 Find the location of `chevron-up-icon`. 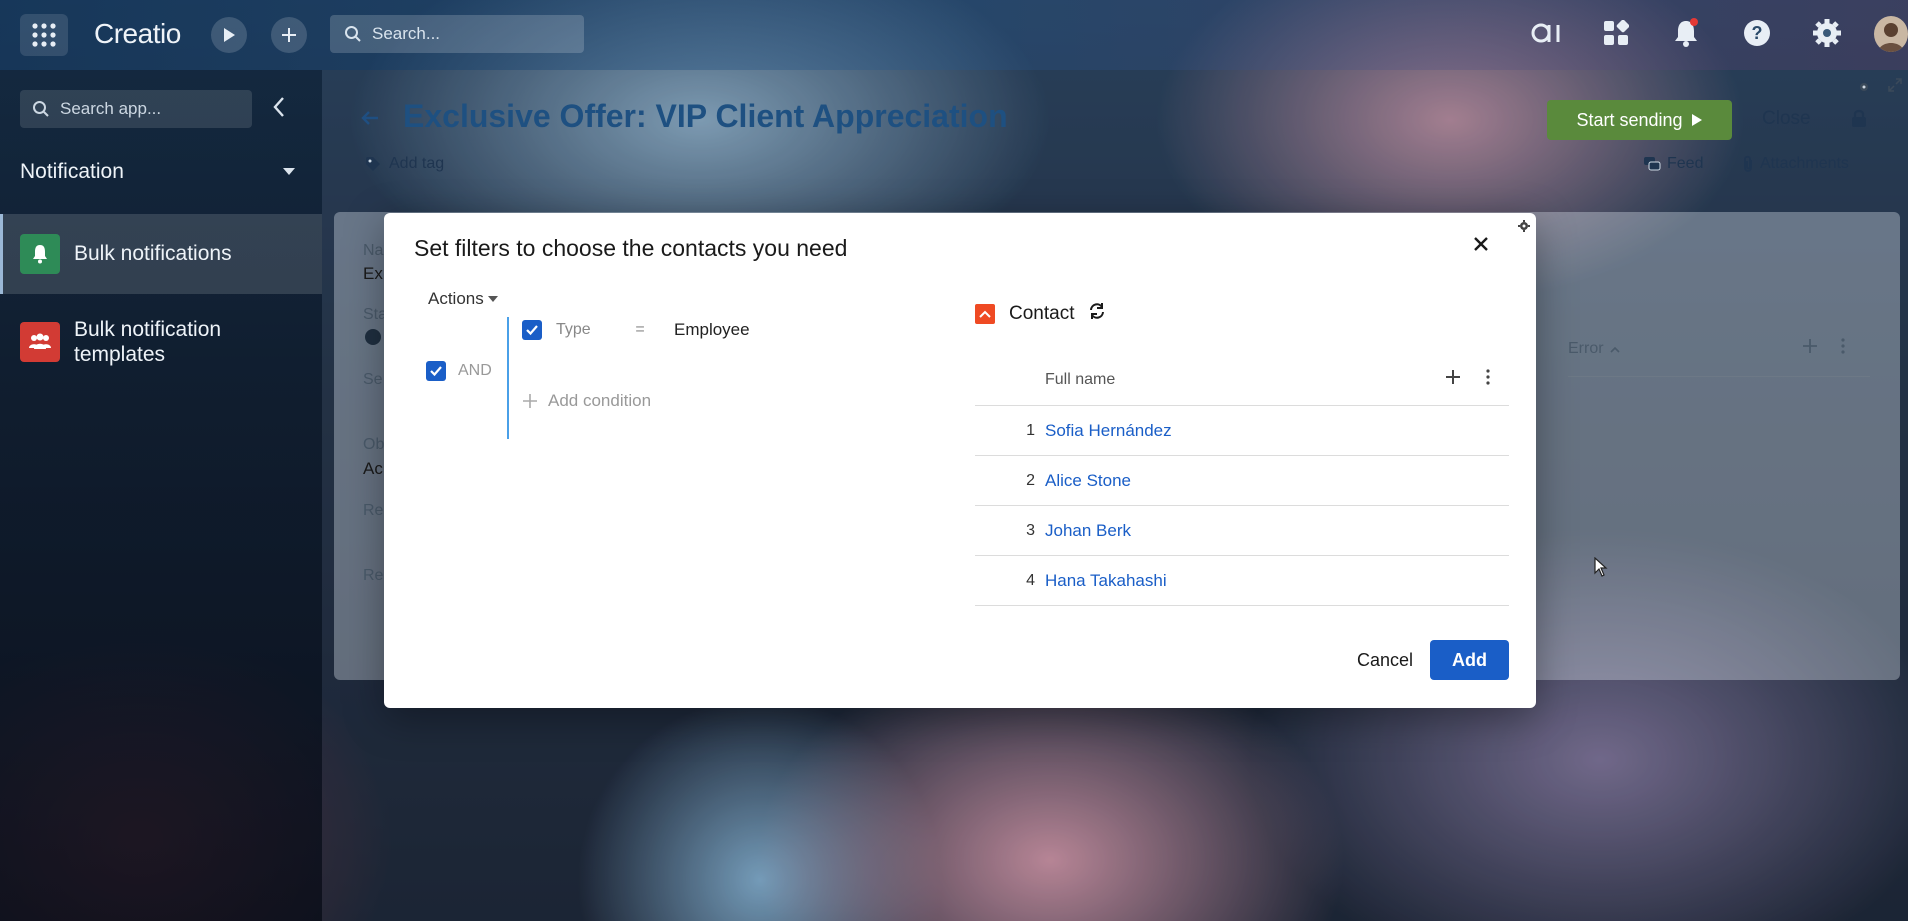

chevron-up-icon is located at coordinates (1614, 349).